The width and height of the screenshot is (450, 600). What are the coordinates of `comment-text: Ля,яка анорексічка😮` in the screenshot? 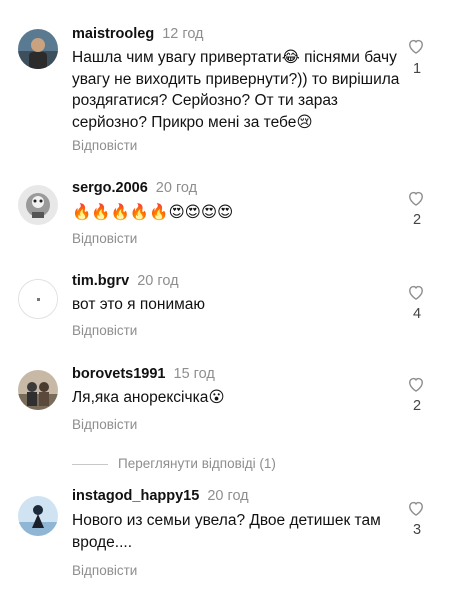 It's located at (148, 397).